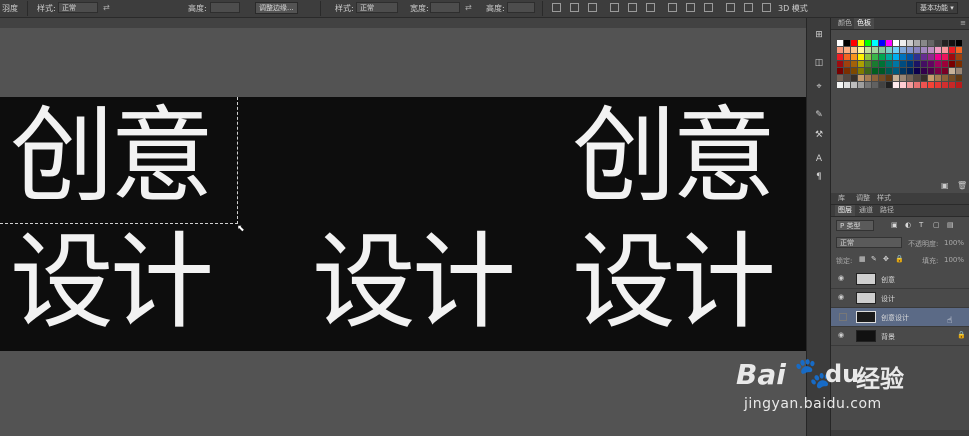 The width and height of the screenshot is (969, 436). Describe the element at coordinates (899, 259) in the screenshot. I see `lock-all-icon: 🔒` at that location.